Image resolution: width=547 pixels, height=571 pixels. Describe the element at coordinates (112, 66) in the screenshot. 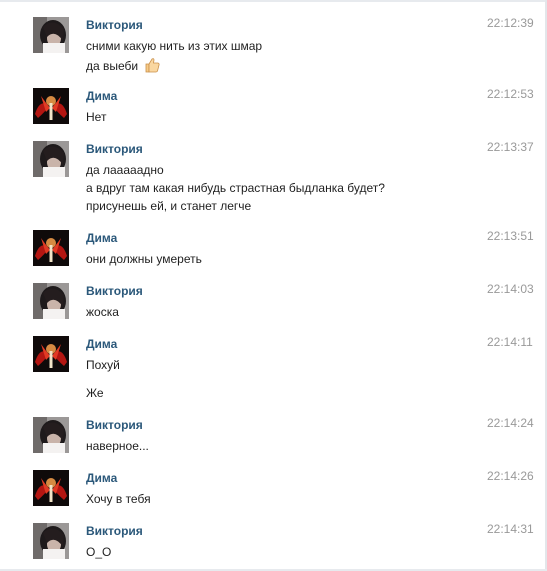

I see `message-text: да выеби` at that location.